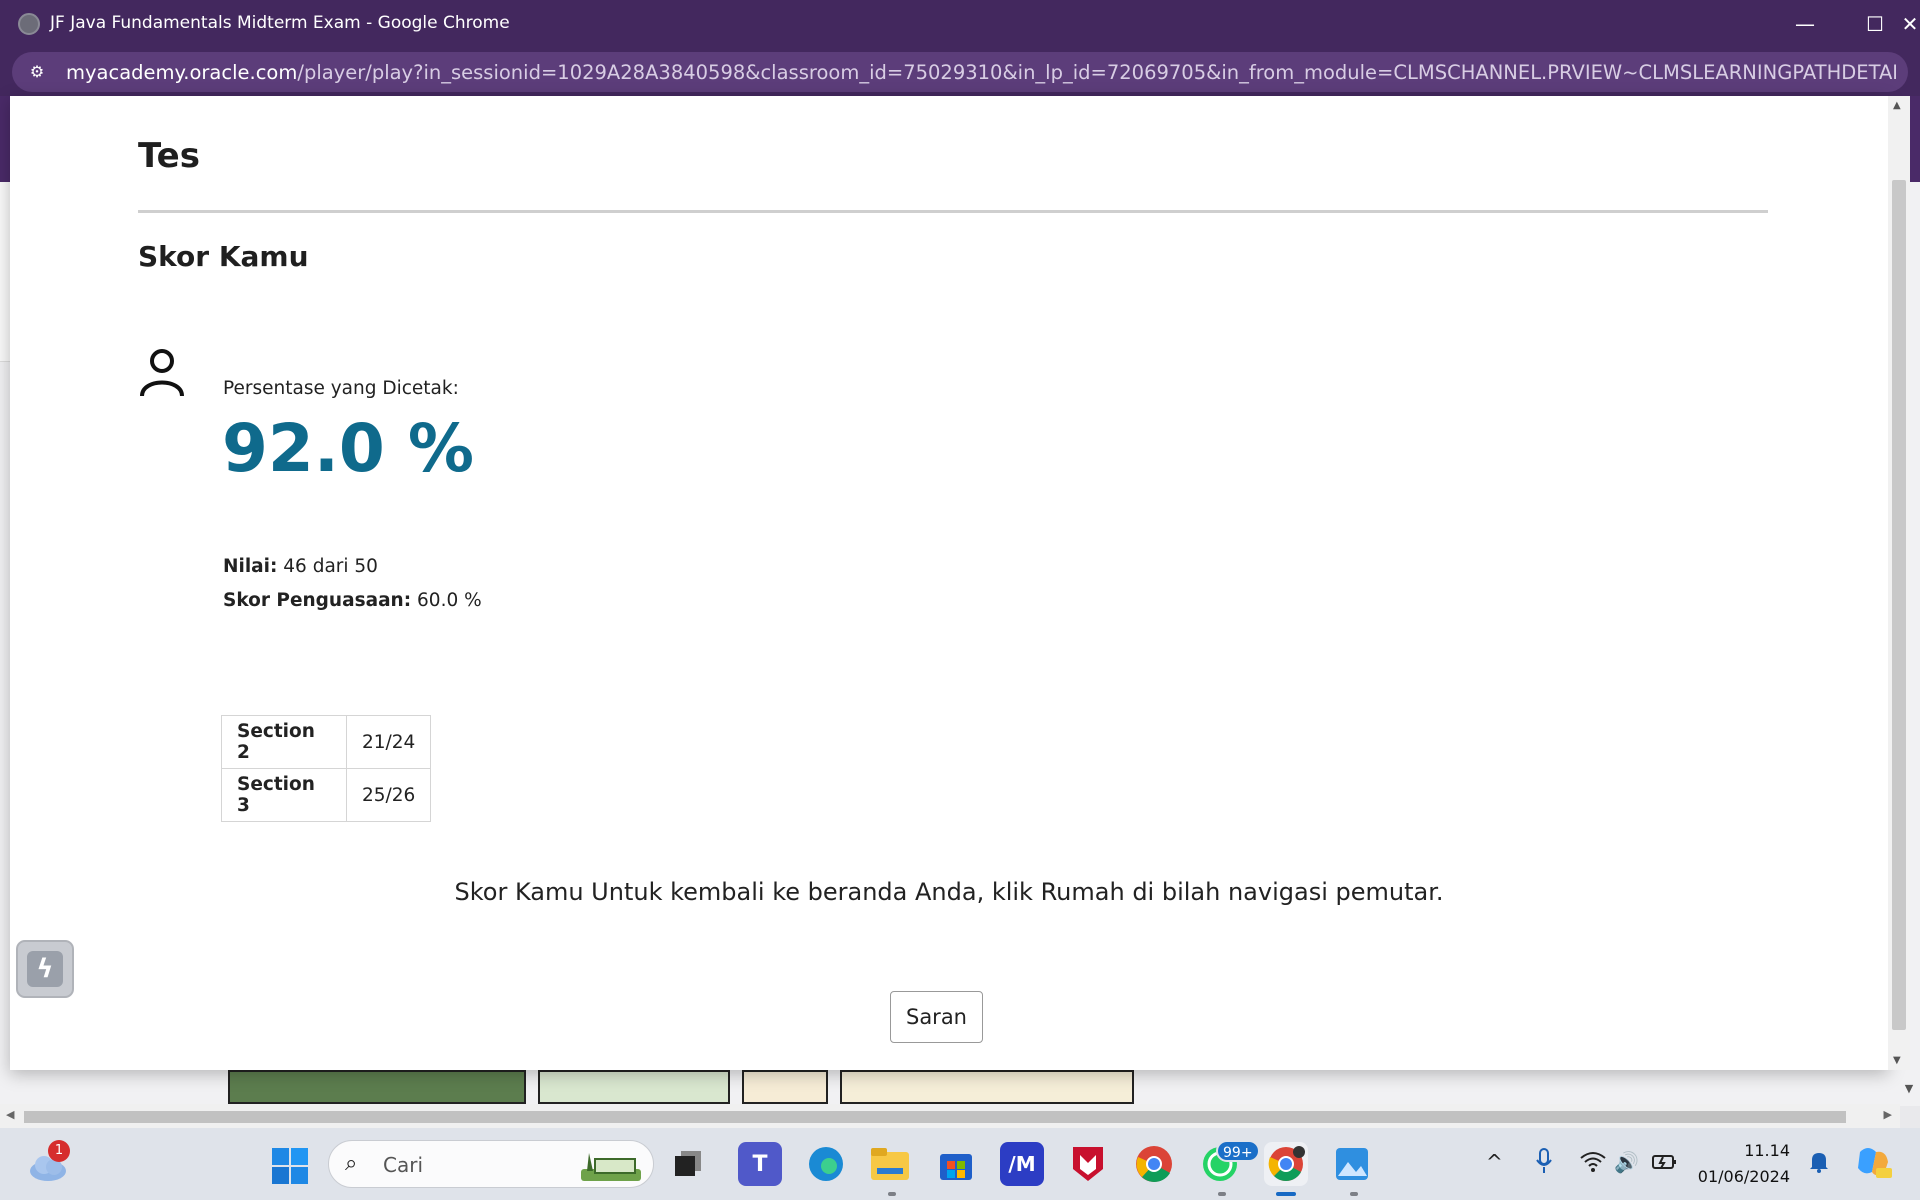 The height and width of the screenshot is (1200, 1920). What do you see at coordinates (956, 1164) in the screenshot?
I see `microsoft-store-icon` at bounding box center [956, 1164].